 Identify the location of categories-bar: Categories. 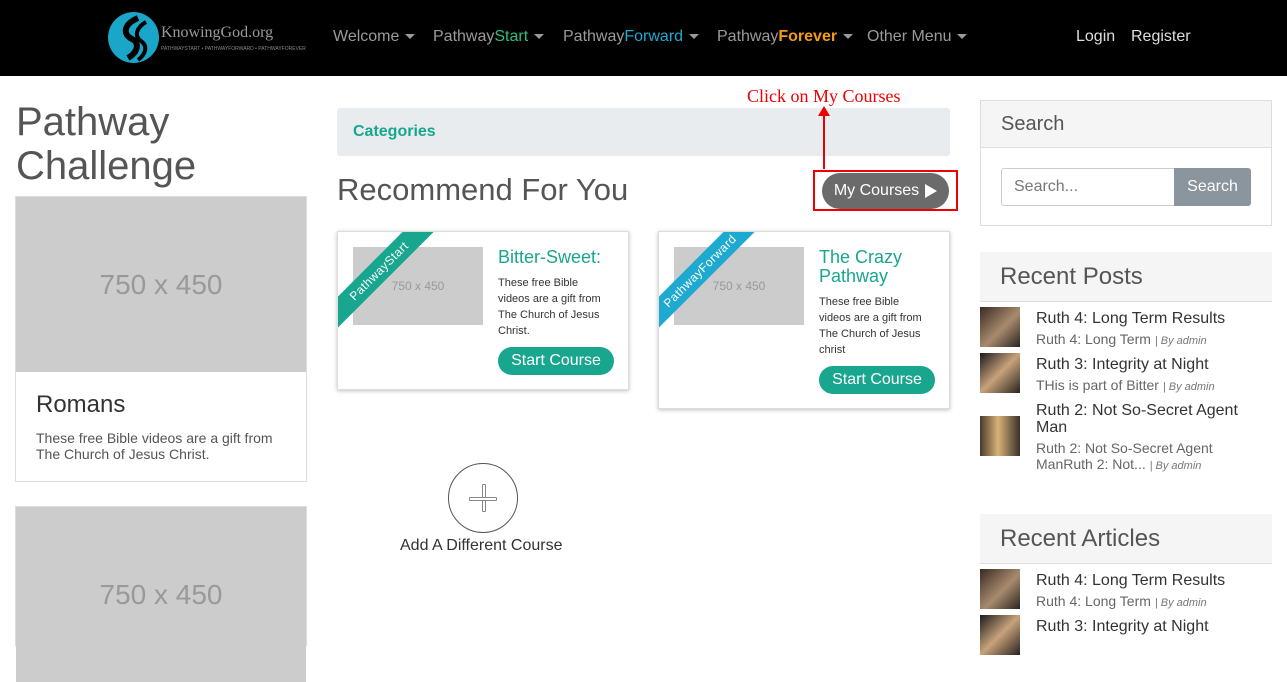
(643, 132).